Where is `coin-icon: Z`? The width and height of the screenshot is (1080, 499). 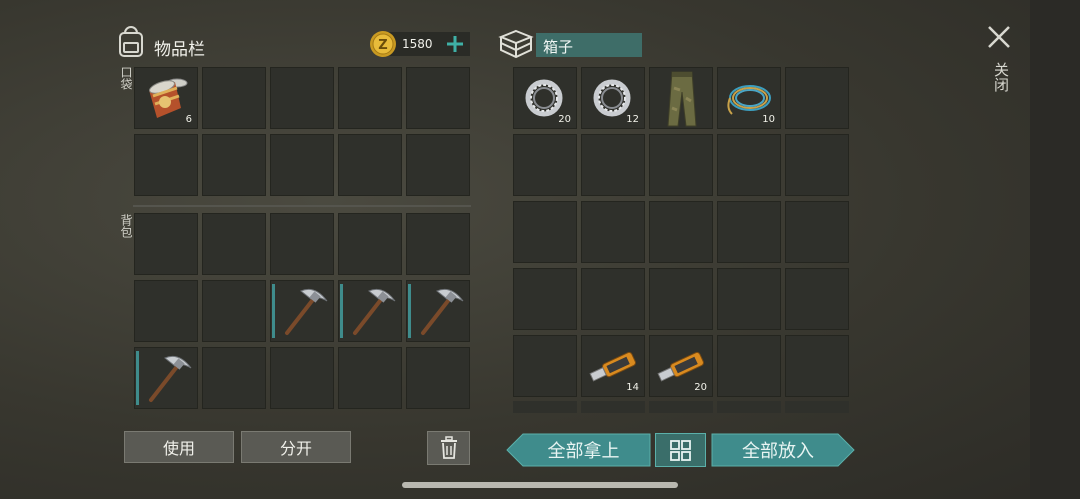 coin-icon: Z is located at coordinates (383, 44).